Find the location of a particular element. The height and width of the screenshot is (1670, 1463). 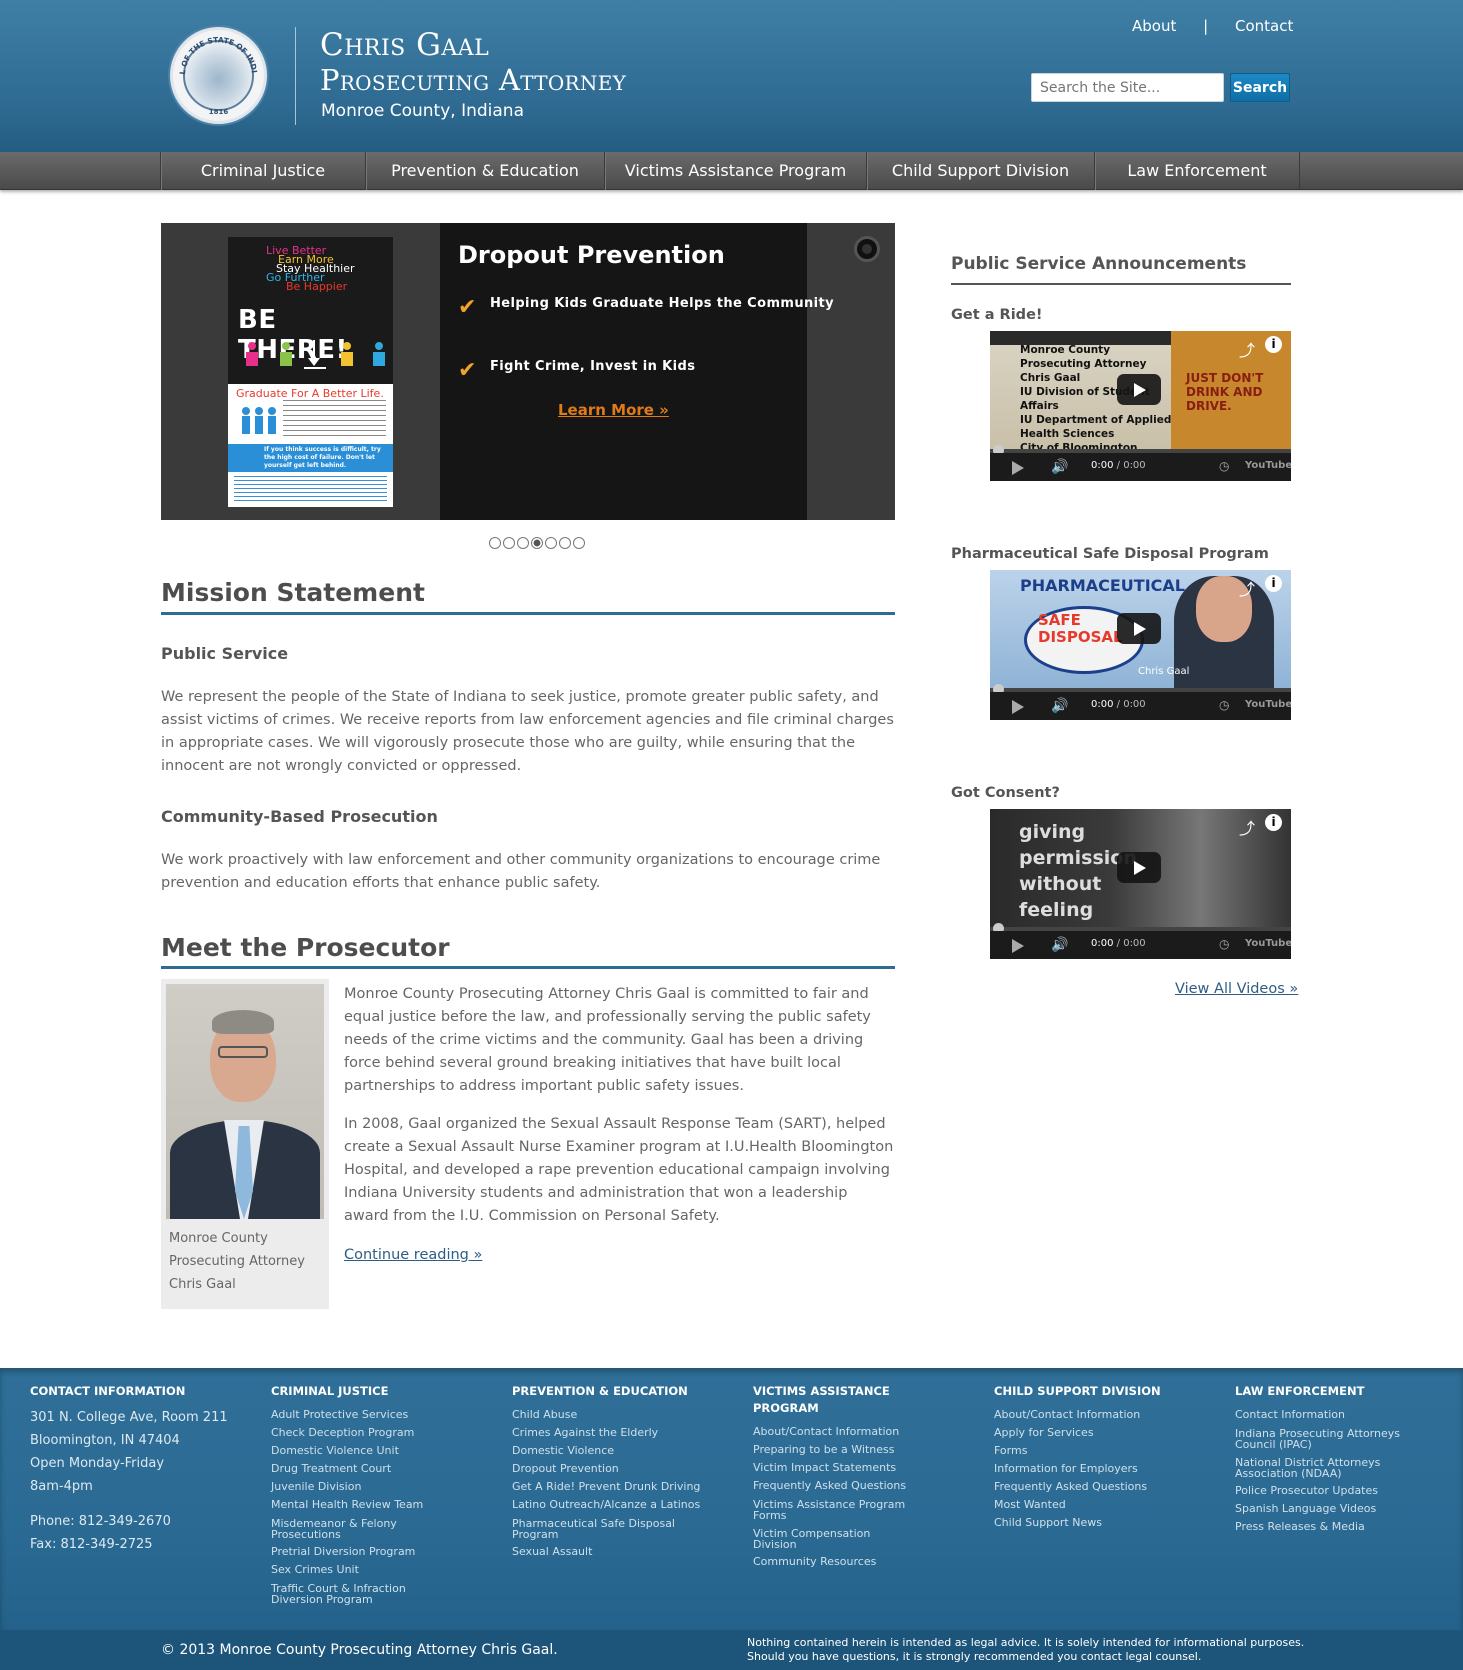

nav-item-victims-assistance: Victims Assistance Program is located at coordinates (736, 171).